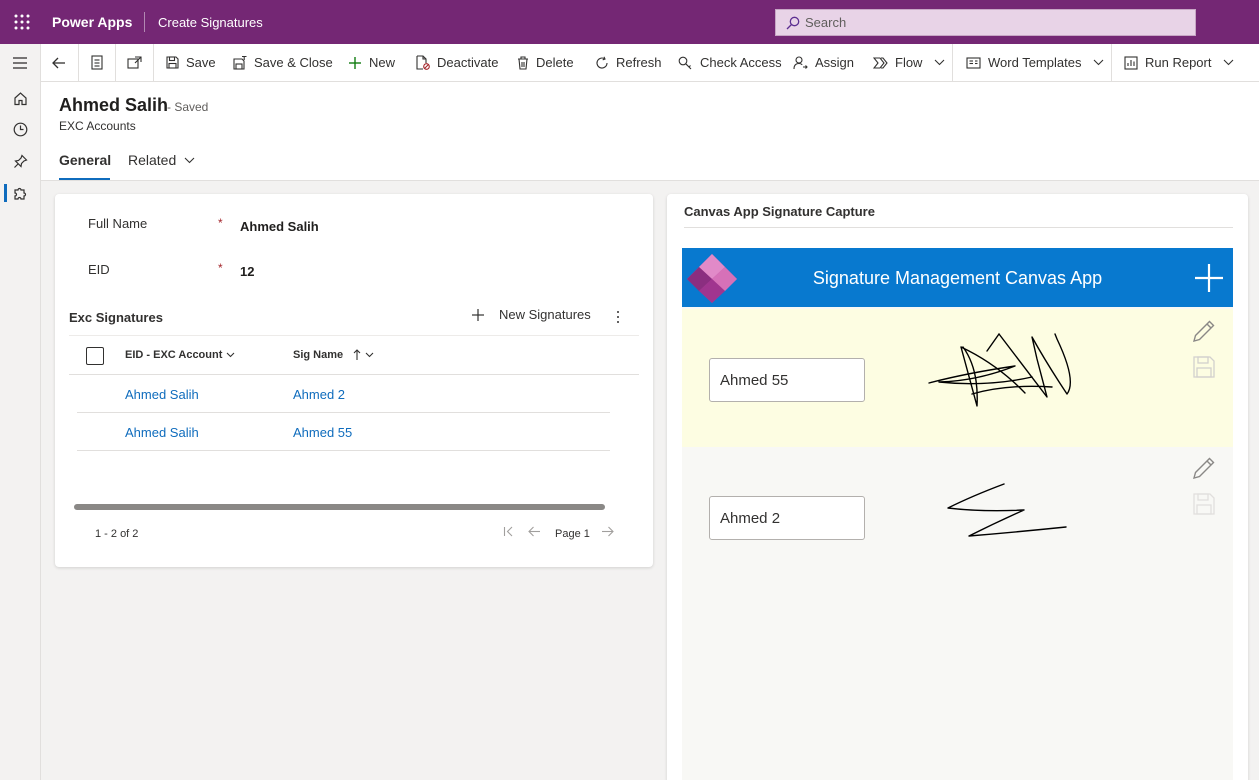 The height and width of the screenshot is (780, 1259). Describe the element at coordinates (826, 22) in the screenshot. I see `search-placeholder: Search` at that location.